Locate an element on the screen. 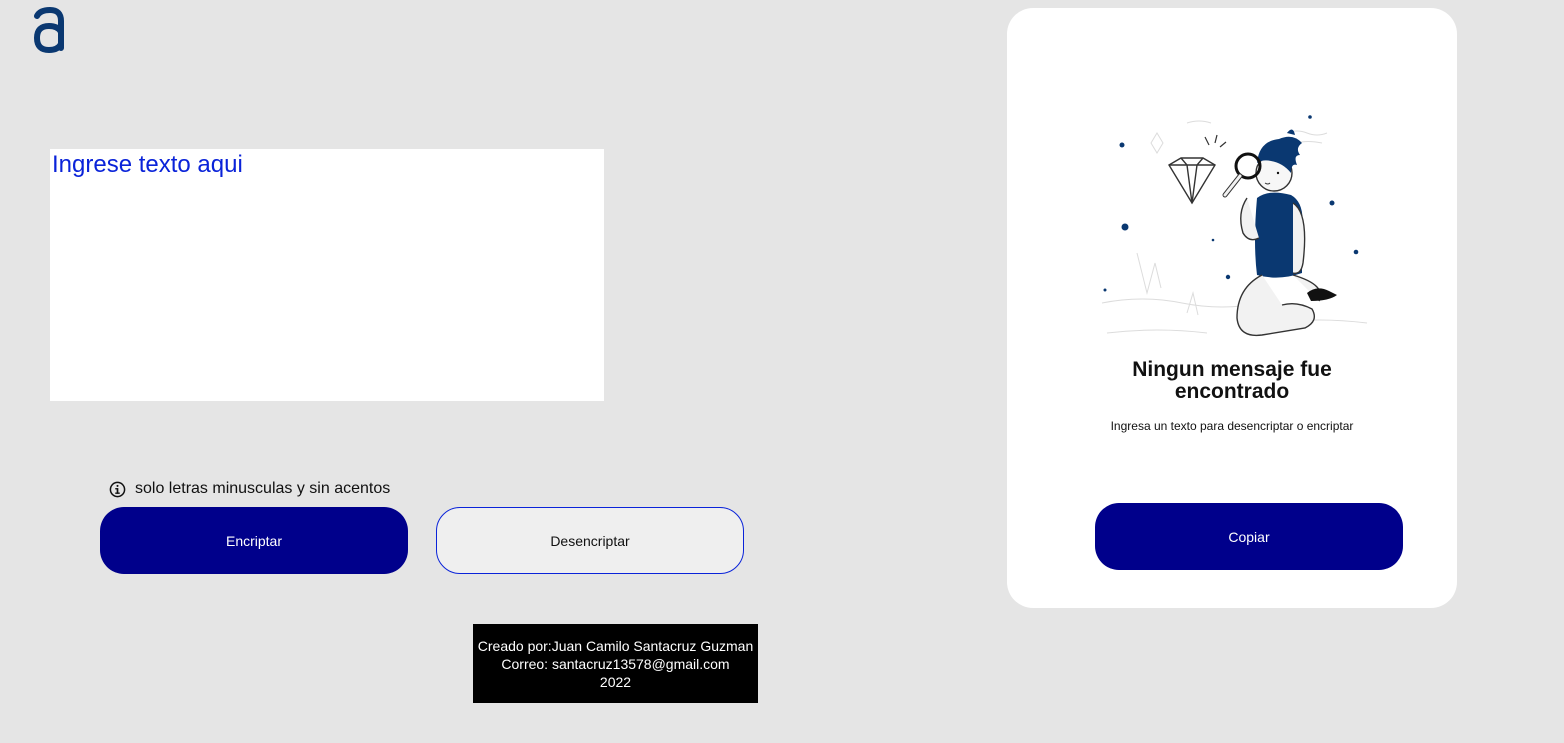 This screenshot has width=1564, height=743. empty-state-title-line2: encontrado is located at coordinates (1232, 391).